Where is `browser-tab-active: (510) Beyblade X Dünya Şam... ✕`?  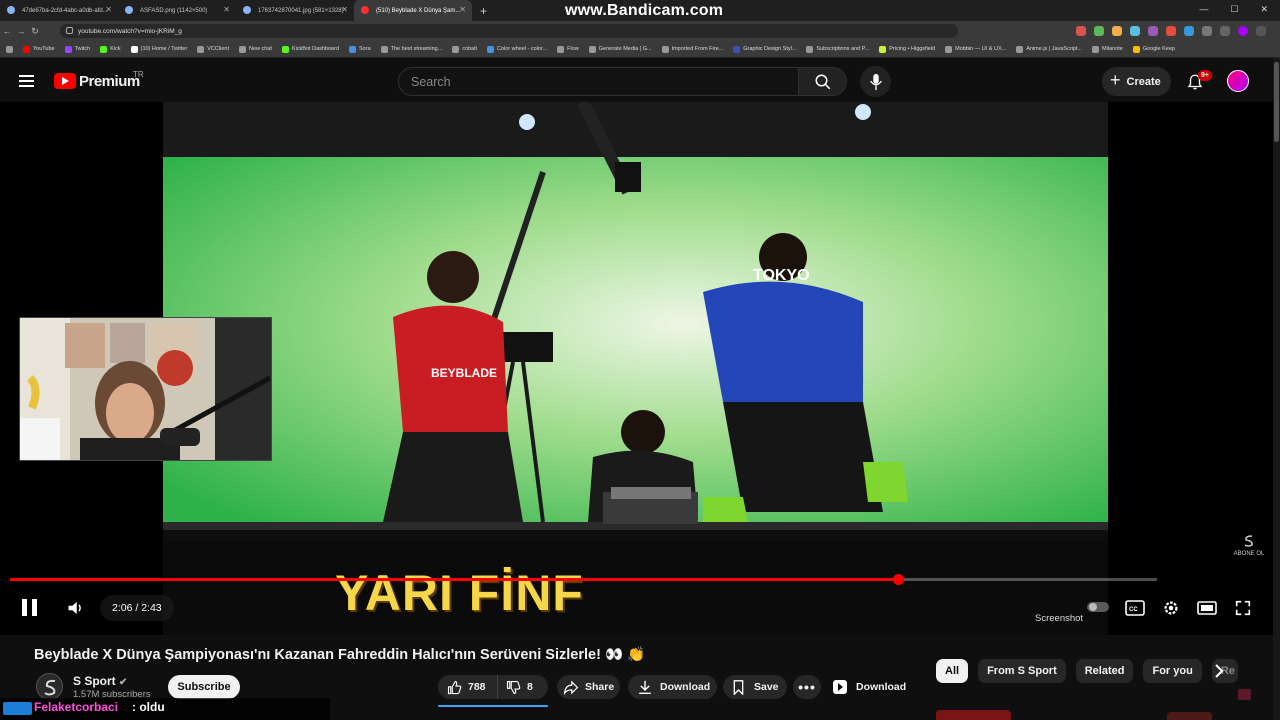 browser-tab-active: (510) Beyblade X Dünya Şam... ✕ is located at coordinates (413, 10).